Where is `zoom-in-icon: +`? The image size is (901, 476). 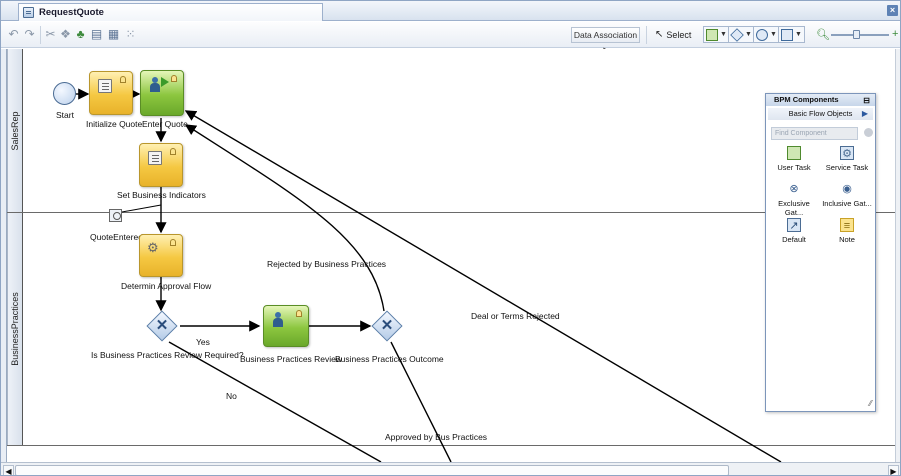
zoom-in-icon: + is located at coordinates (895, 34).